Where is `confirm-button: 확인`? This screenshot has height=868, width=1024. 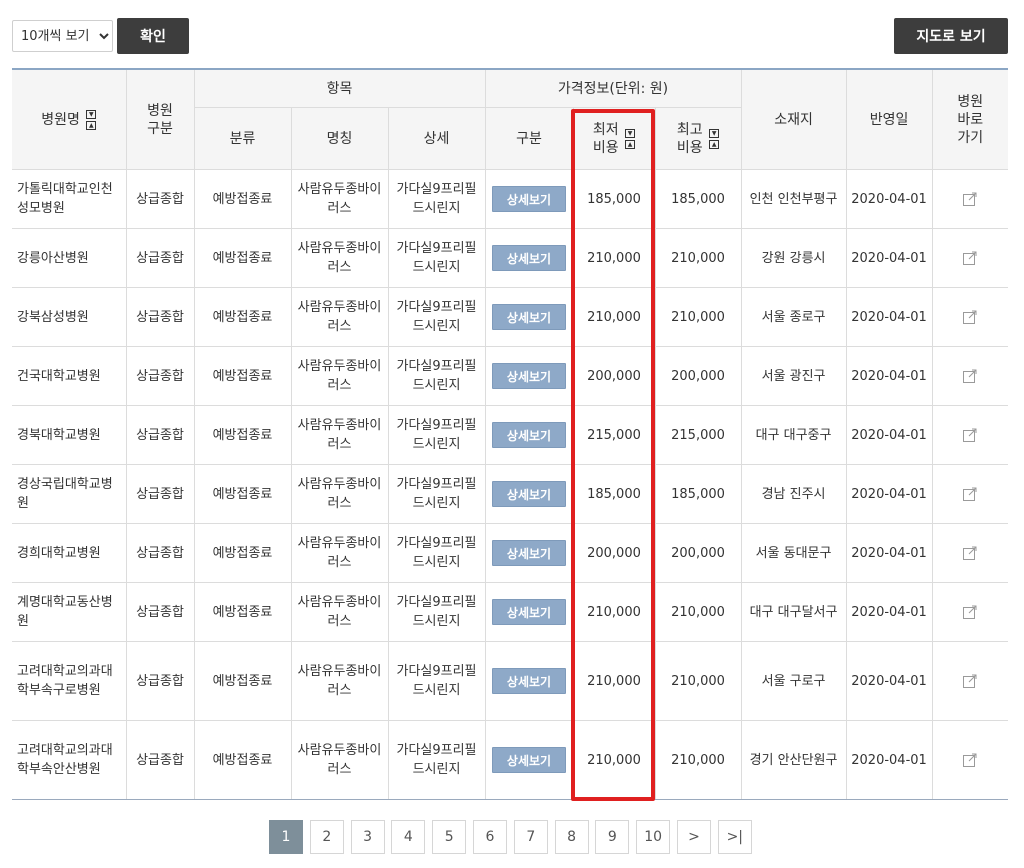 confirm-button: 확인 is located at coordinates (153, 36).